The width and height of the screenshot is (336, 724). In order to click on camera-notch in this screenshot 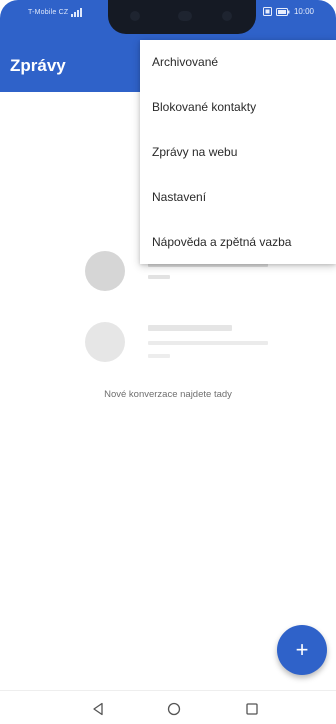, I will do `click(182, 17)`.